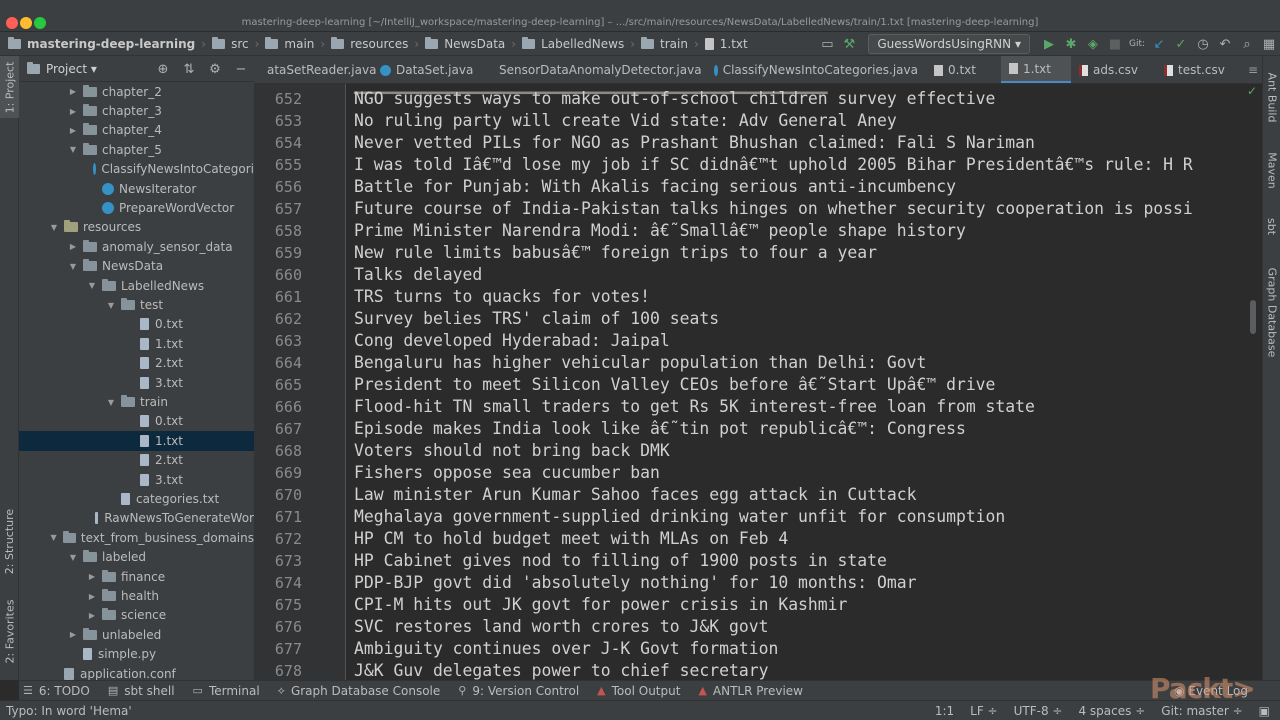 The image size is (1280, 720). I want to click on indent-select: 4 spaces ÷, so click(1111, 711).